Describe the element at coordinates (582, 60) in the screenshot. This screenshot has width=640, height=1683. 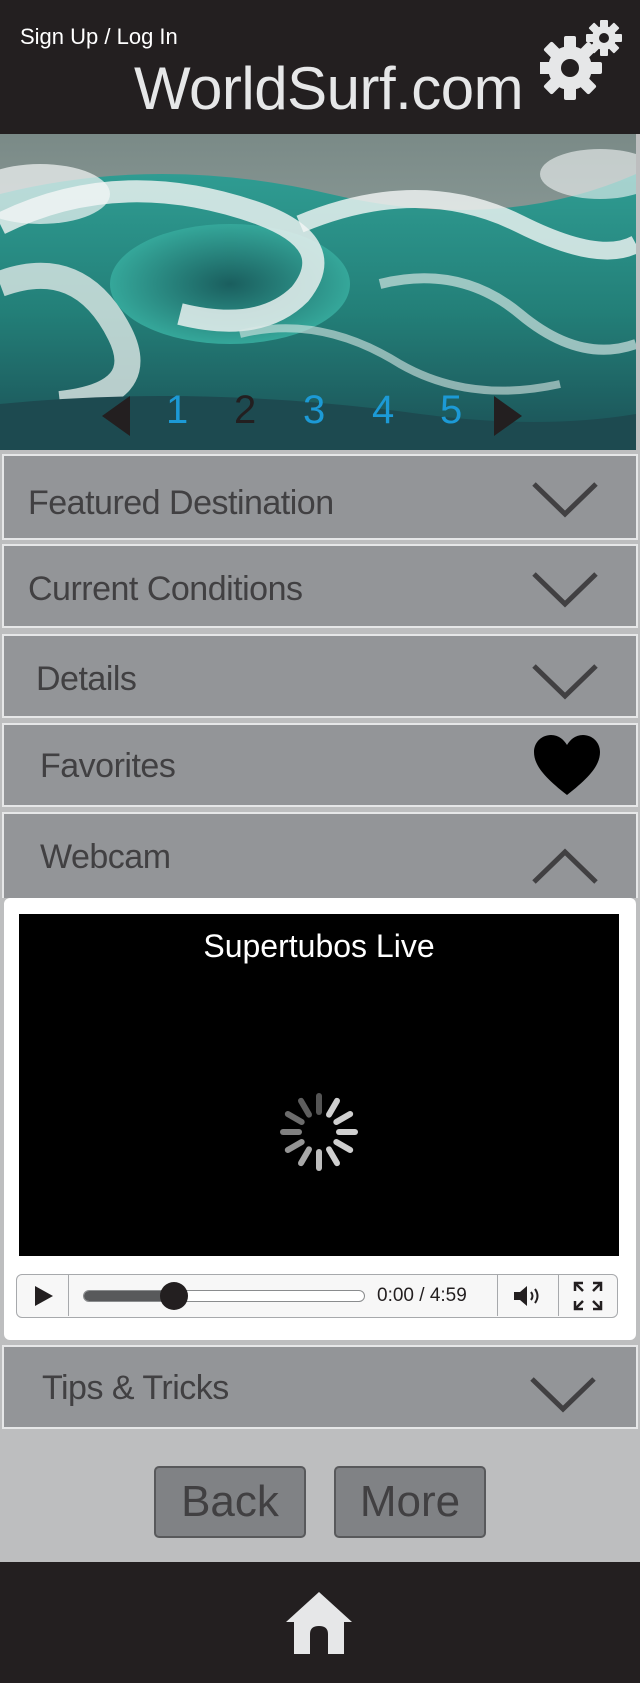
I see `gear-icon` at that location.